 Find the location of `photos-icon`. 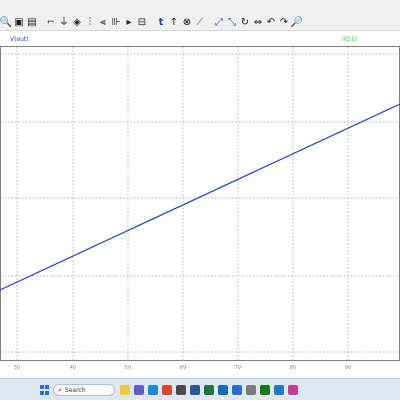

photos-icon is located at coordinates (293, 390).